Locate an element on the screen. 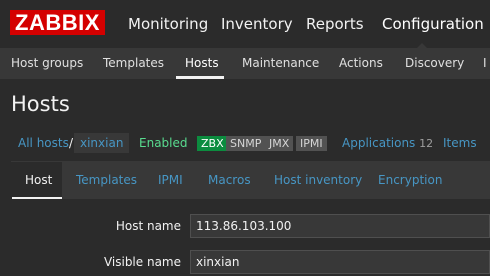  applications-count: 12 is located at coordinates (426, 143).